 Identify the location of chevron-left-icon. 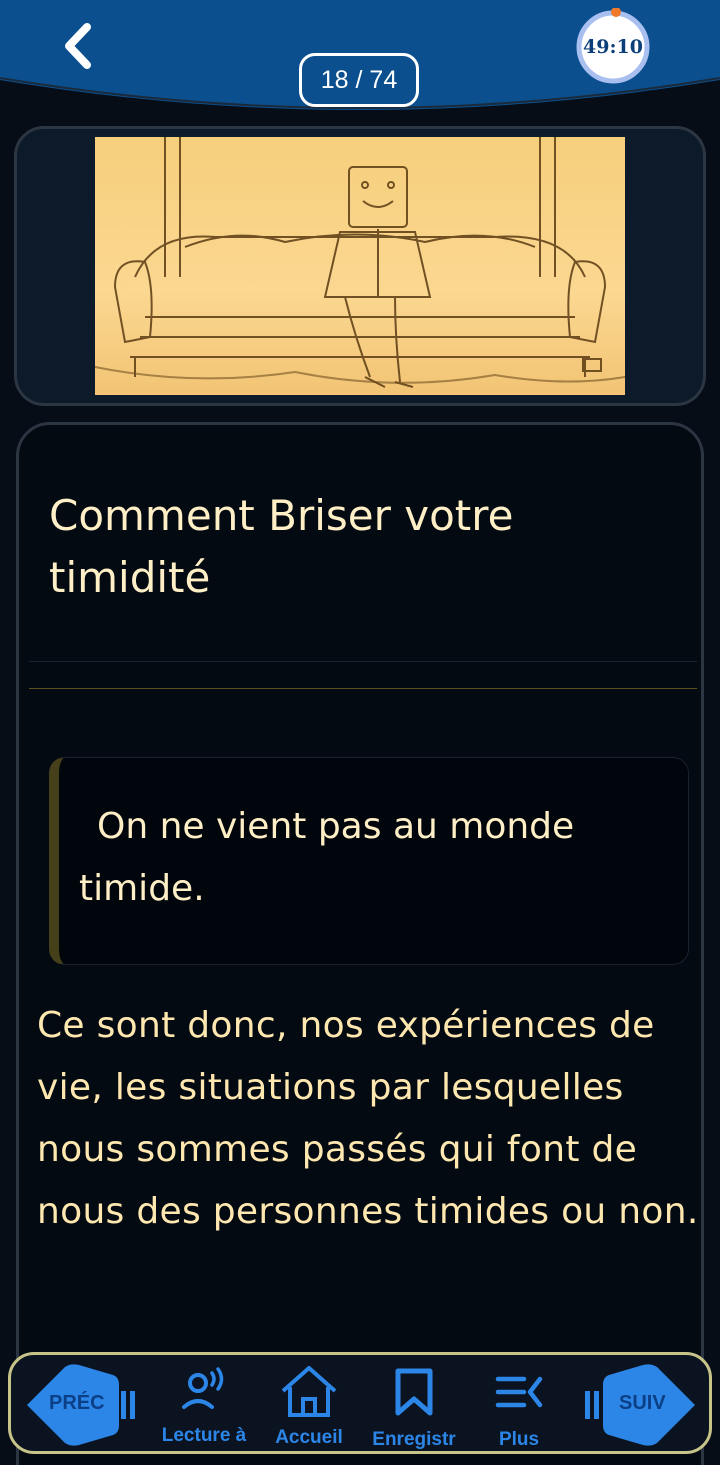
(78, 46).